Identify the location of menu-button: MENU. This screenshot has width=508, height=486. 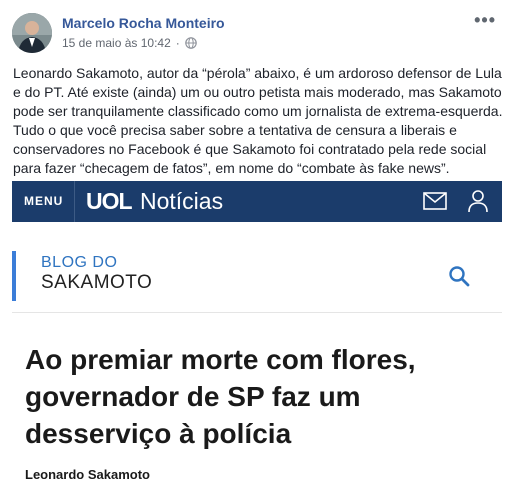
(43, 201).